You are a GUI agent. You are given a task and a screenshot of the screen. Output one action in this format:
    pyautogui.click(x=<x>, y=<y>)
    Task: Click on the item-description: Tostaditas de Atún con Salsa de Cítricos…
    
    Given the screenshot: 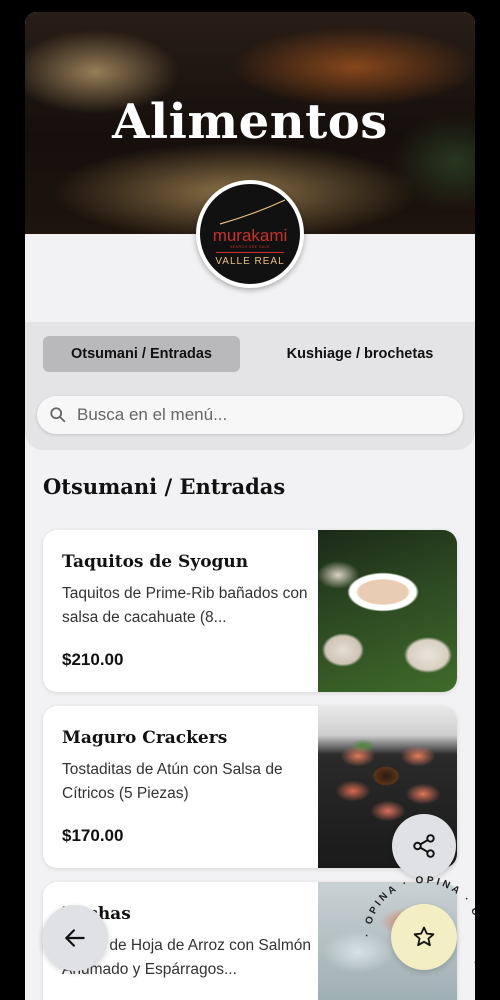 What is the action you would take?
    pyautogui.click(x=172, y=781)
    